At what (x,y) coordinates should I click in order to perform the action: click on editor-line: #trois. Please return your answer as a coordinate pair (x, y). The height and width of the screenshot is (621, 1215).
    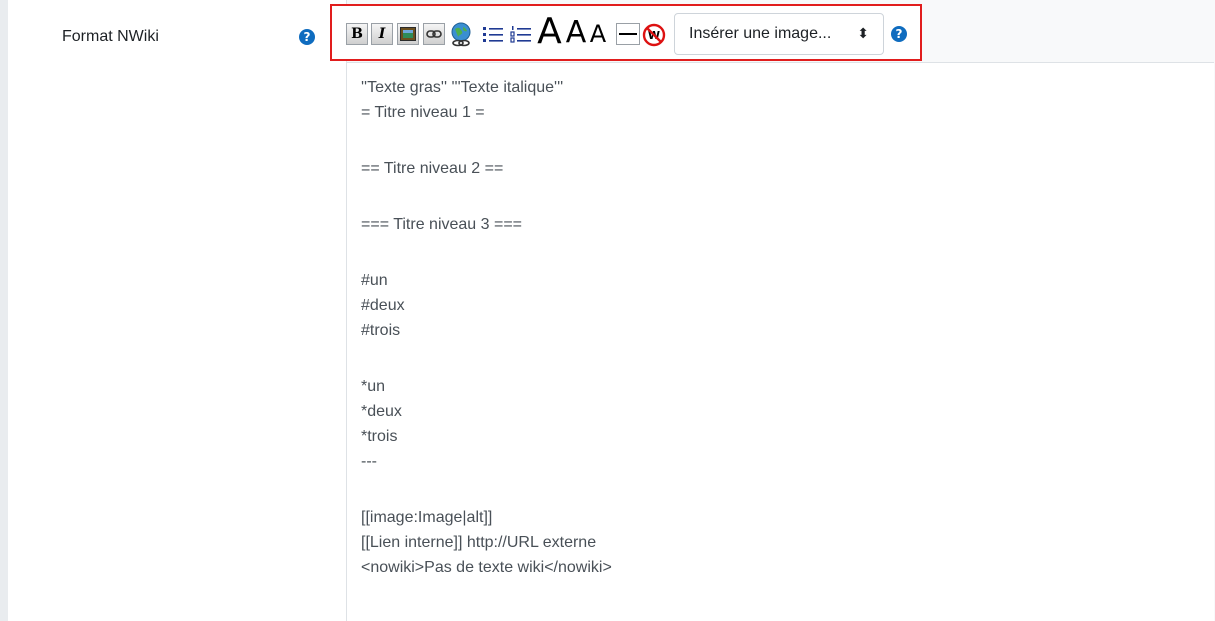
    Looking at the image, I should click on (381, 330).